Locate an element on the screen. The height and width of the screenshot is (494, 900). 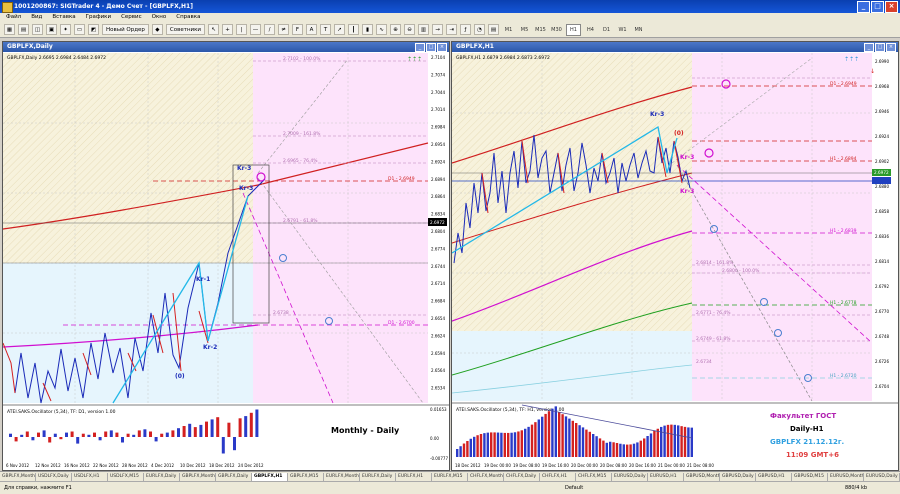
tf-h1: H1 is located at coordinates (574, 29).